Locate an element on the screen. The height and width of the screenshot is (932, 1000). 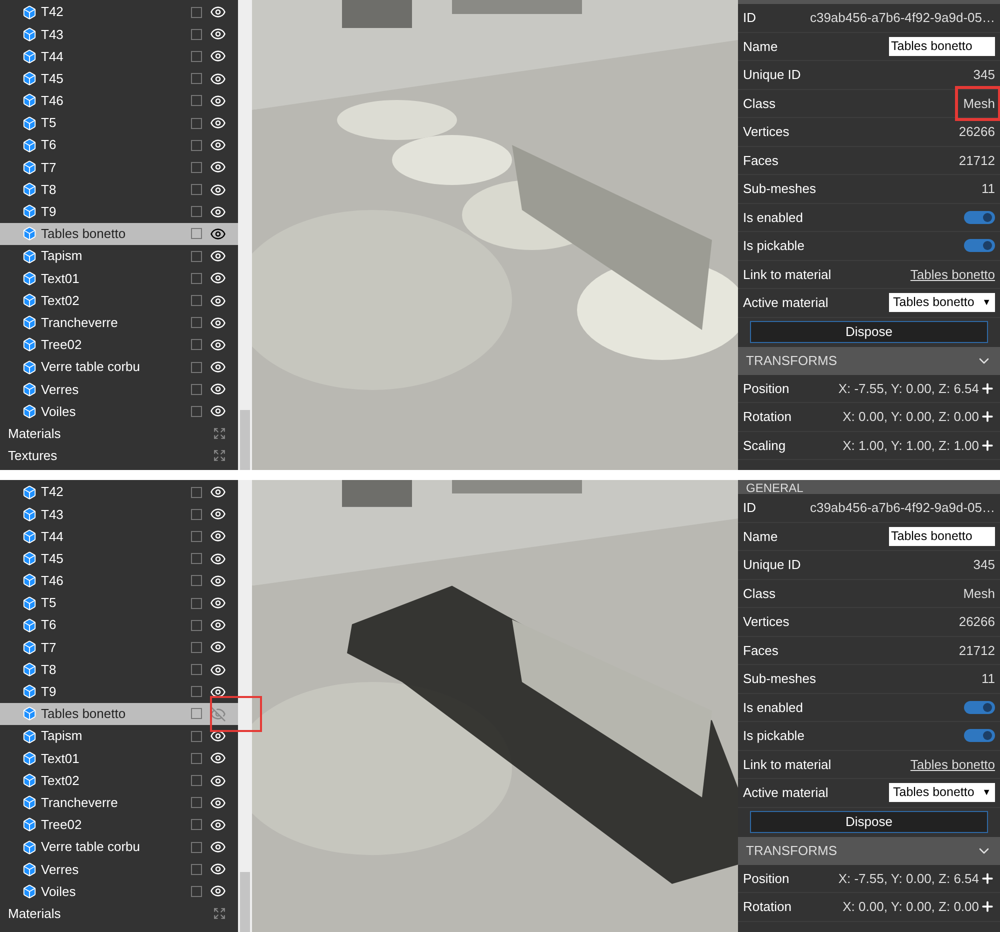
tree-item: T6 is located at coordinates (119, 145).